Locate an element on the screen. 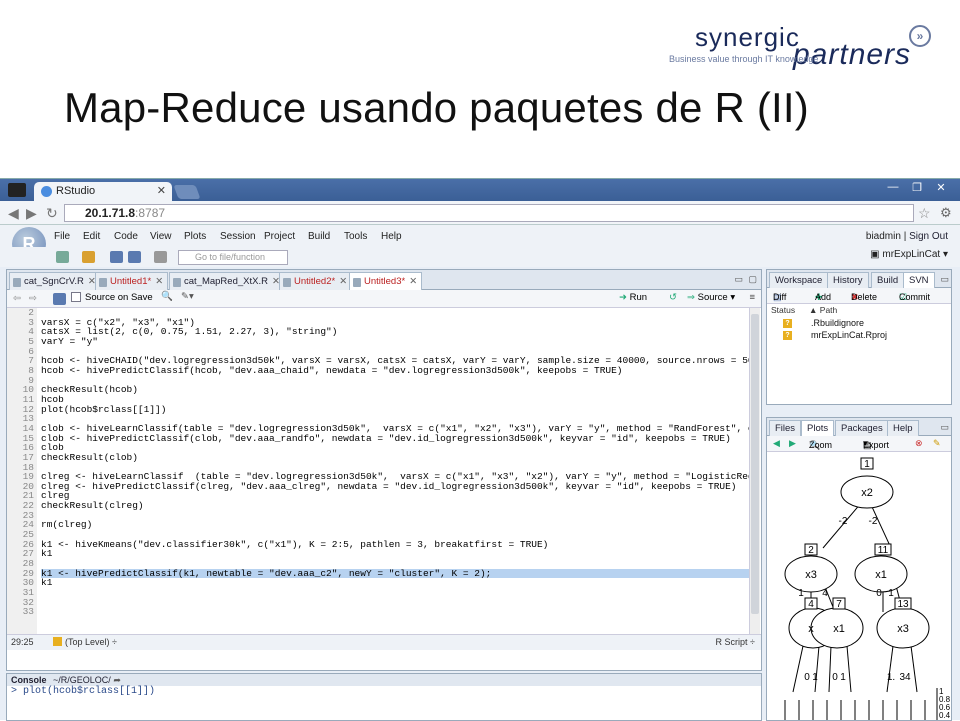 The image size is (960, 721). code-line: clob is located at coordinates (395, 448).